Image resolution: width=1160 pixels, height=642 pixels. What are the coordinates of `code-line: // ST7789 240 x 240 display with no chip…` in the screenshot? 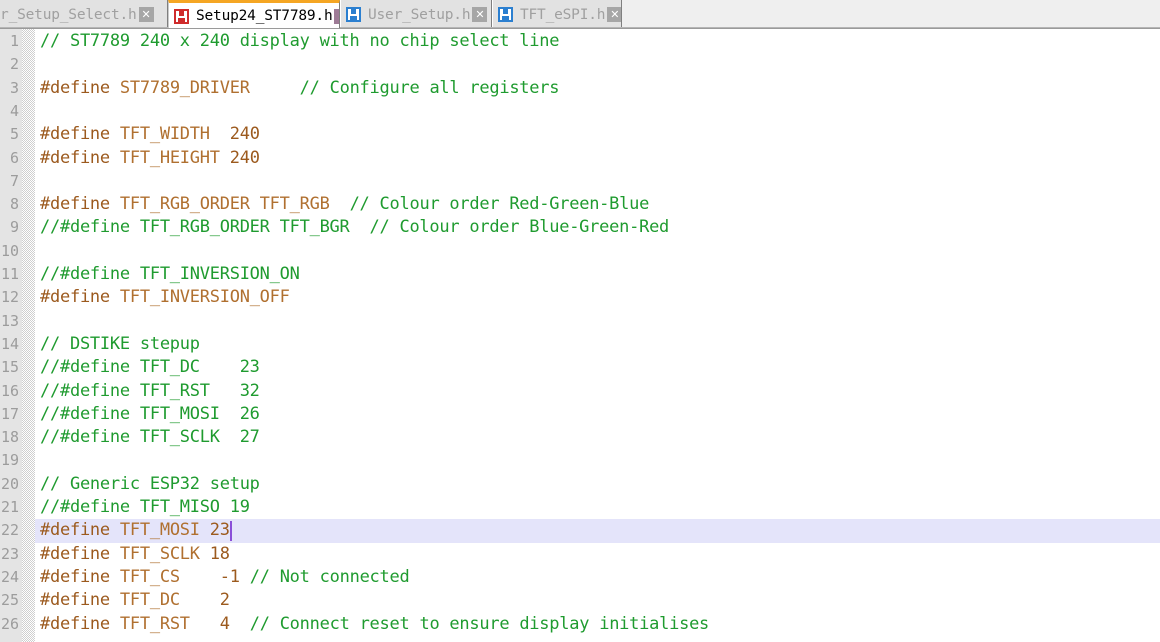 It's located at (299, 41).